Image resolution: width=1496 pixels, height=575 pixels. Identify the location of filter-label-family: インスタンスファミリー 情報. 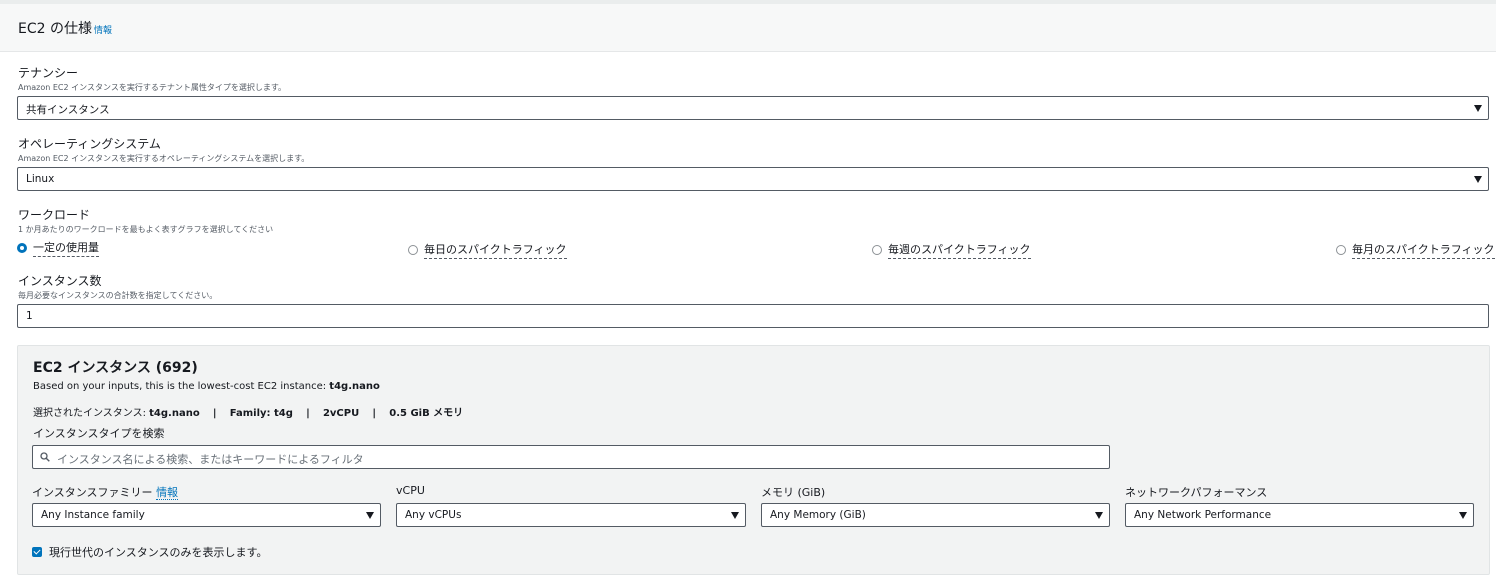
(105, 492).